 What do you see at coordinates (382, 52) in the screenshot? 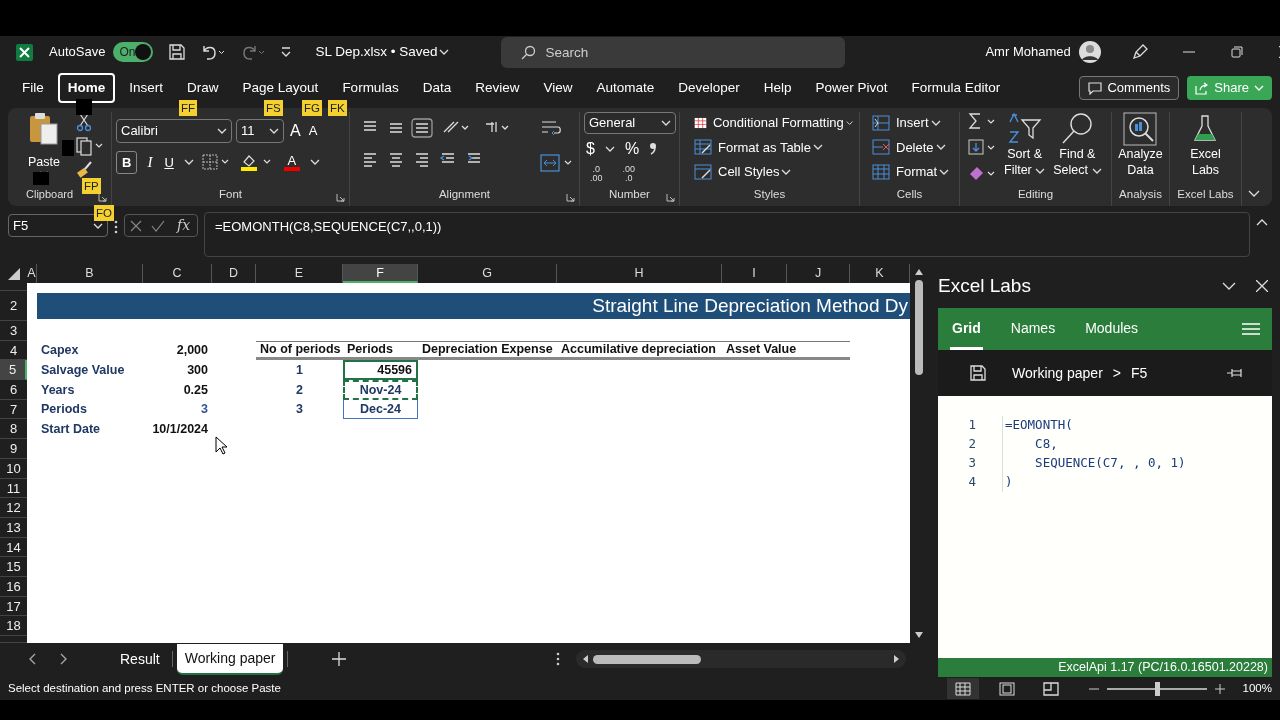
I see `document-title: SL Dep.xlsx • Saved` at bounding box center [382, 52].